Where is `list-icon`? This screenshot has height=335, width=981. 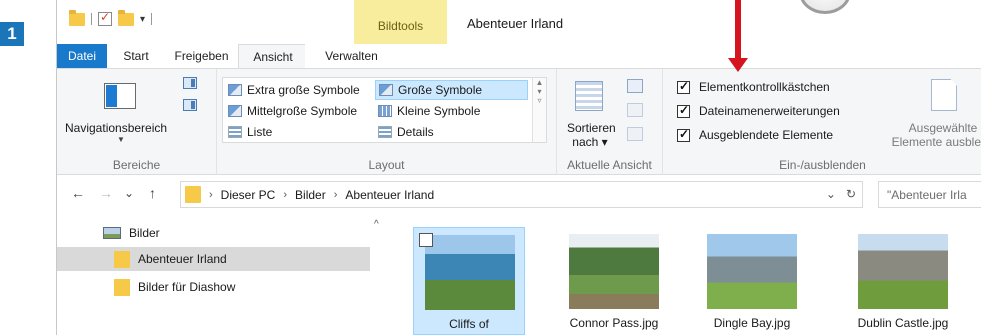
list-icon is located at coordinates (235, 132).